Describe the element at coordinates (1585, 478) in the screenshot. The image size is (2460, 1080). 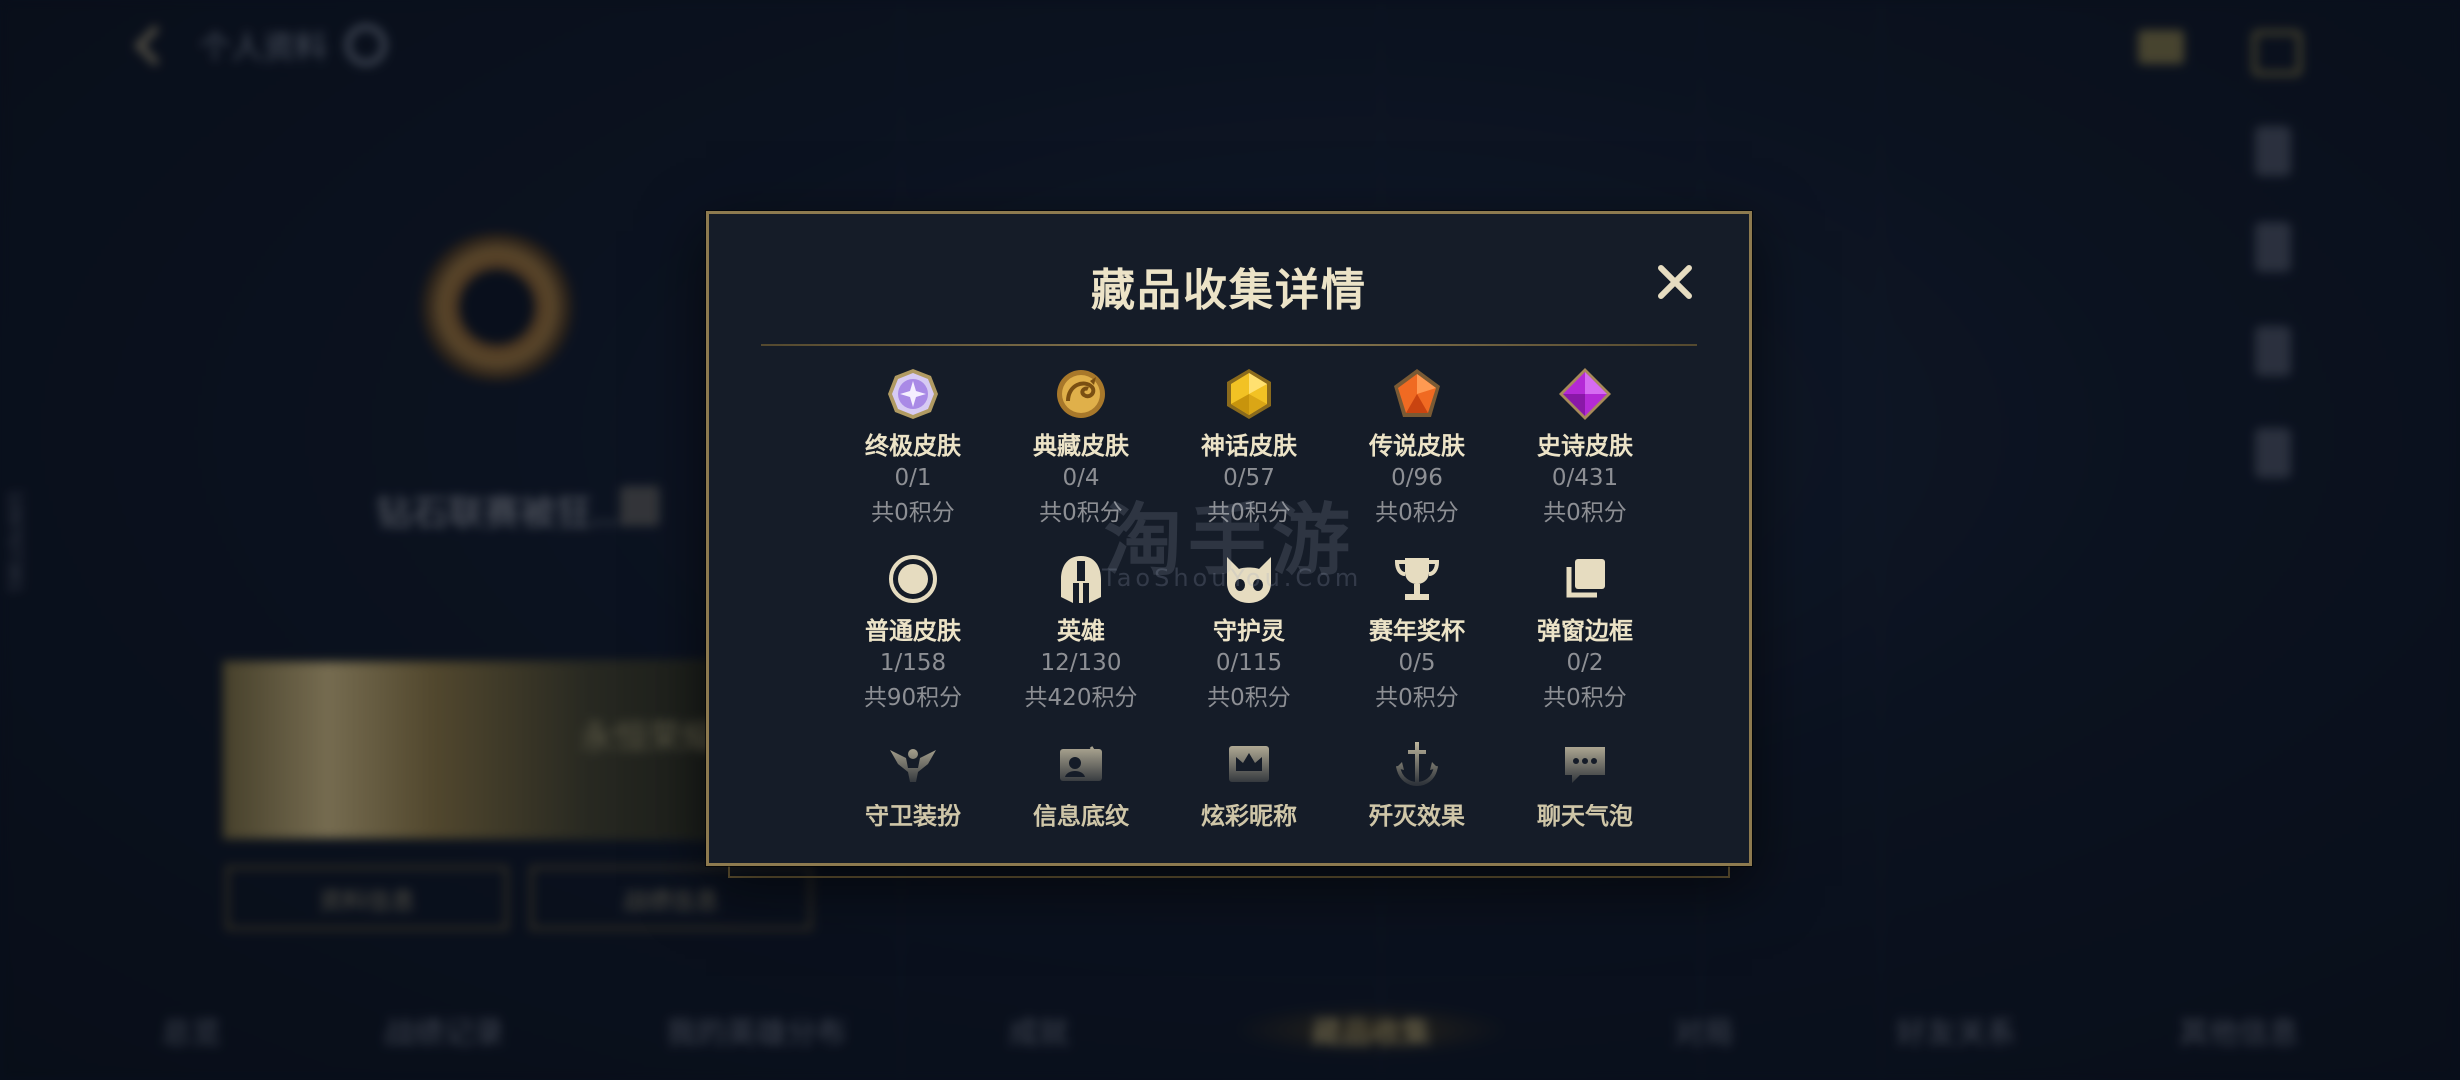
I see `item-count: 0/431` at that location.